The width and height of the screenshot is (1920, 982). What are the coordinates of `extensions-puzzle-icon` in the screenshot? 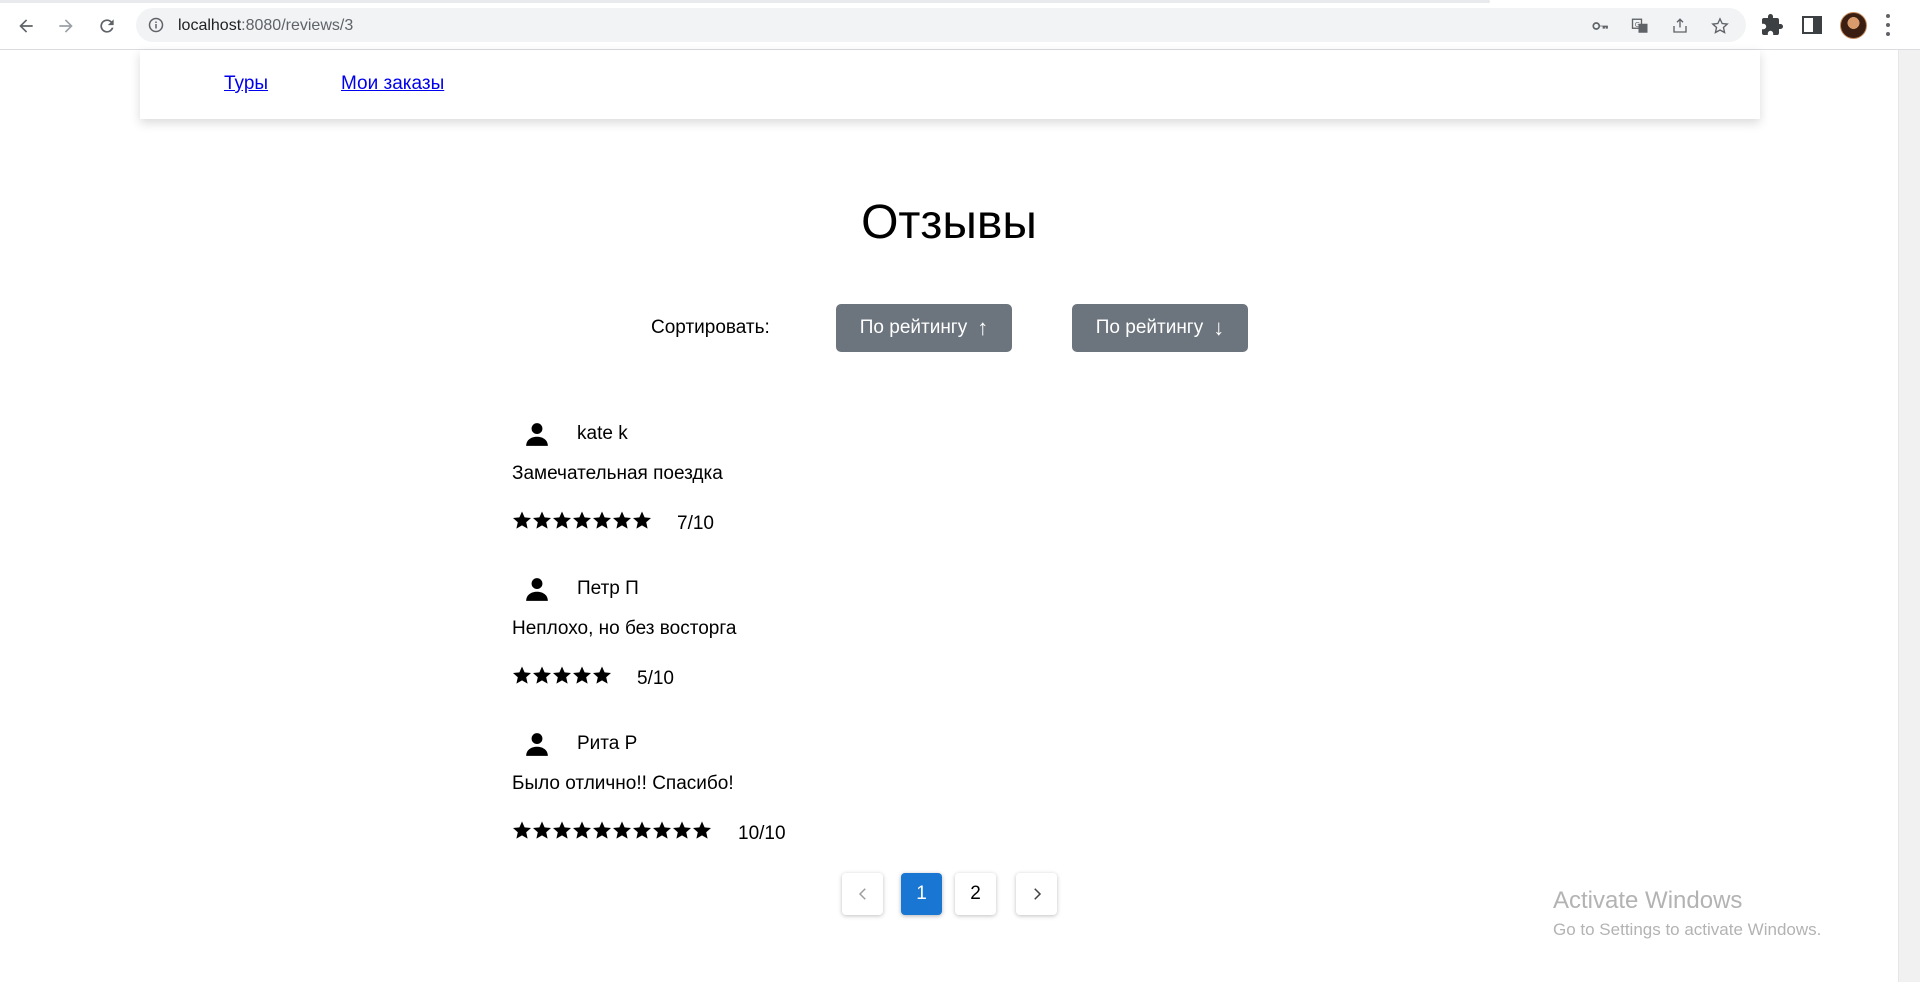 It's located at (1772, 25).